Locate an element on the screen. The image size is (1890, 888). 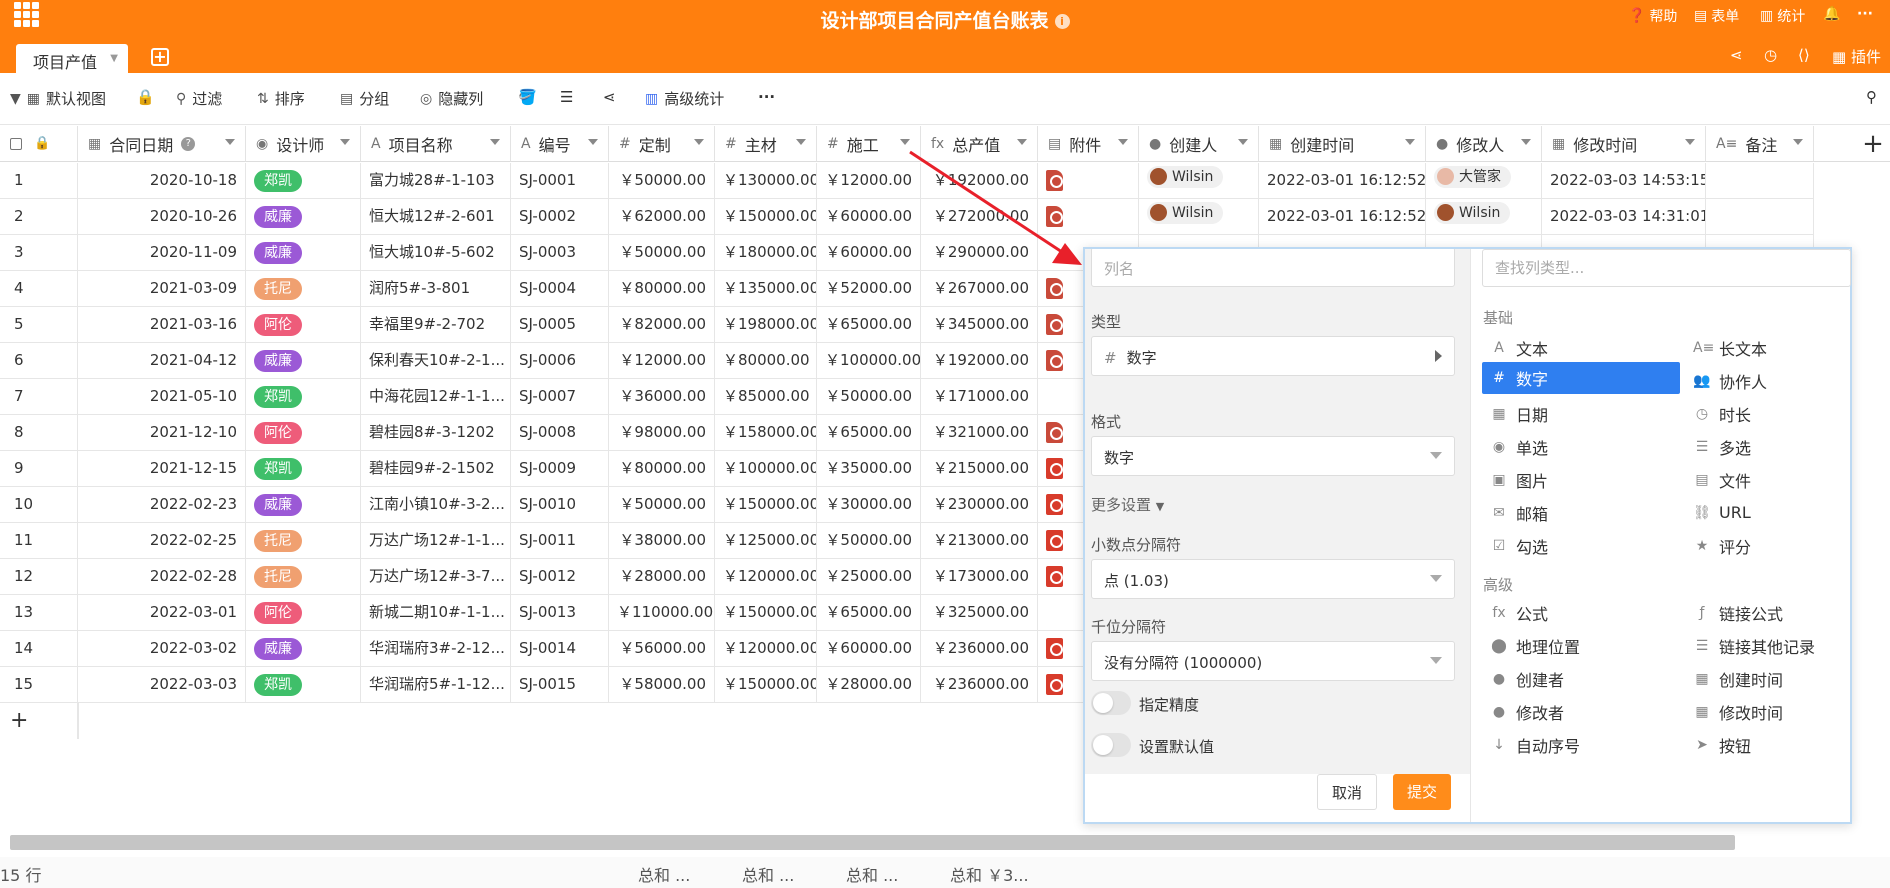
type-label: 自动序号 is located at coordinates (1548, 746).